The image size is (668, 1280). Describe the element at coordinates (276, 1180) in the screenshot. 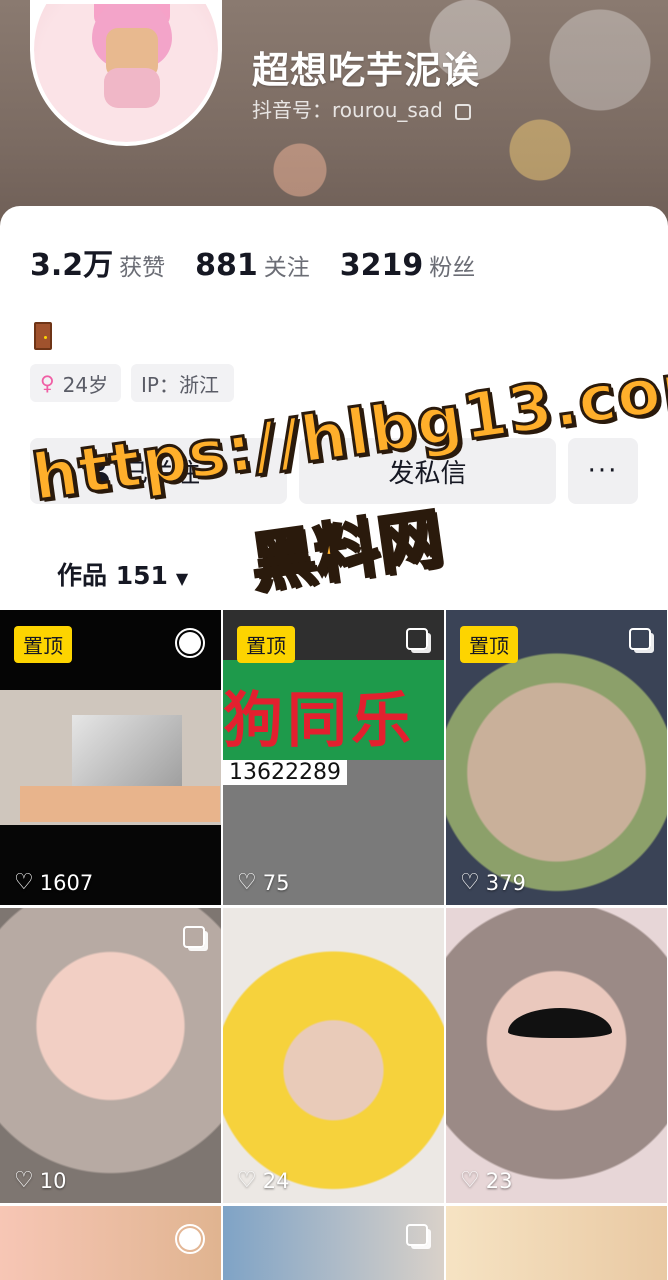

I see `like-count-value: 24` at that location.